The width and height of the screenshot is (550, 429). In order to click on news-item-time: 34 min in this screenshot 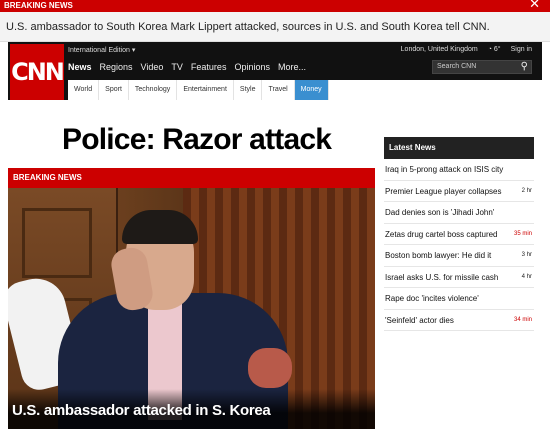, I will do `click(522, 319)`.